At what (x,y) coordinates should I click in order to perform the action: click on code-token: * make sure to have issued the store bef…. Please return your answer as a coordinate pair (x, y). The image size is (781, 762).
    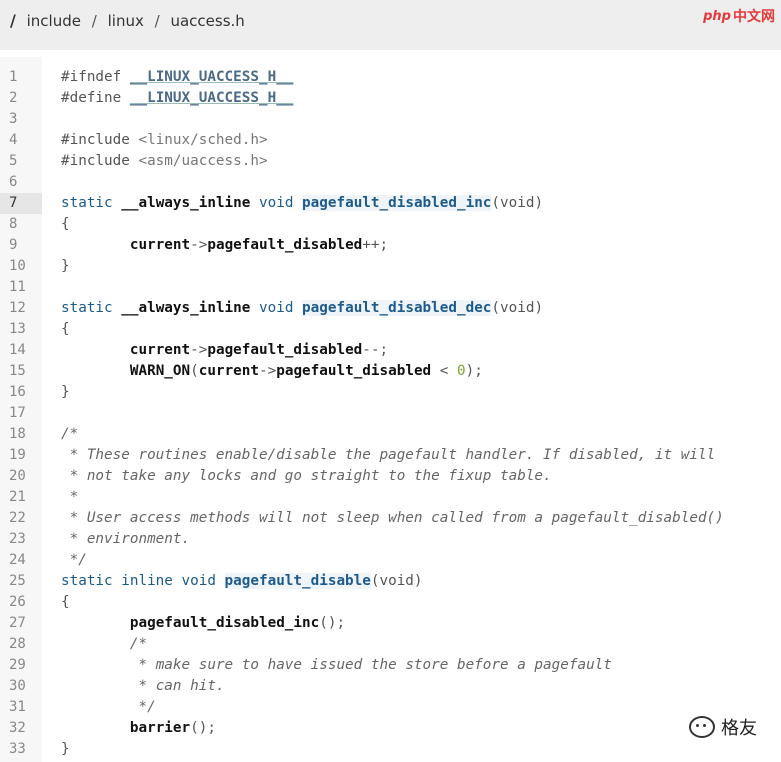
    Looking at the image, I should click on (370, 665).